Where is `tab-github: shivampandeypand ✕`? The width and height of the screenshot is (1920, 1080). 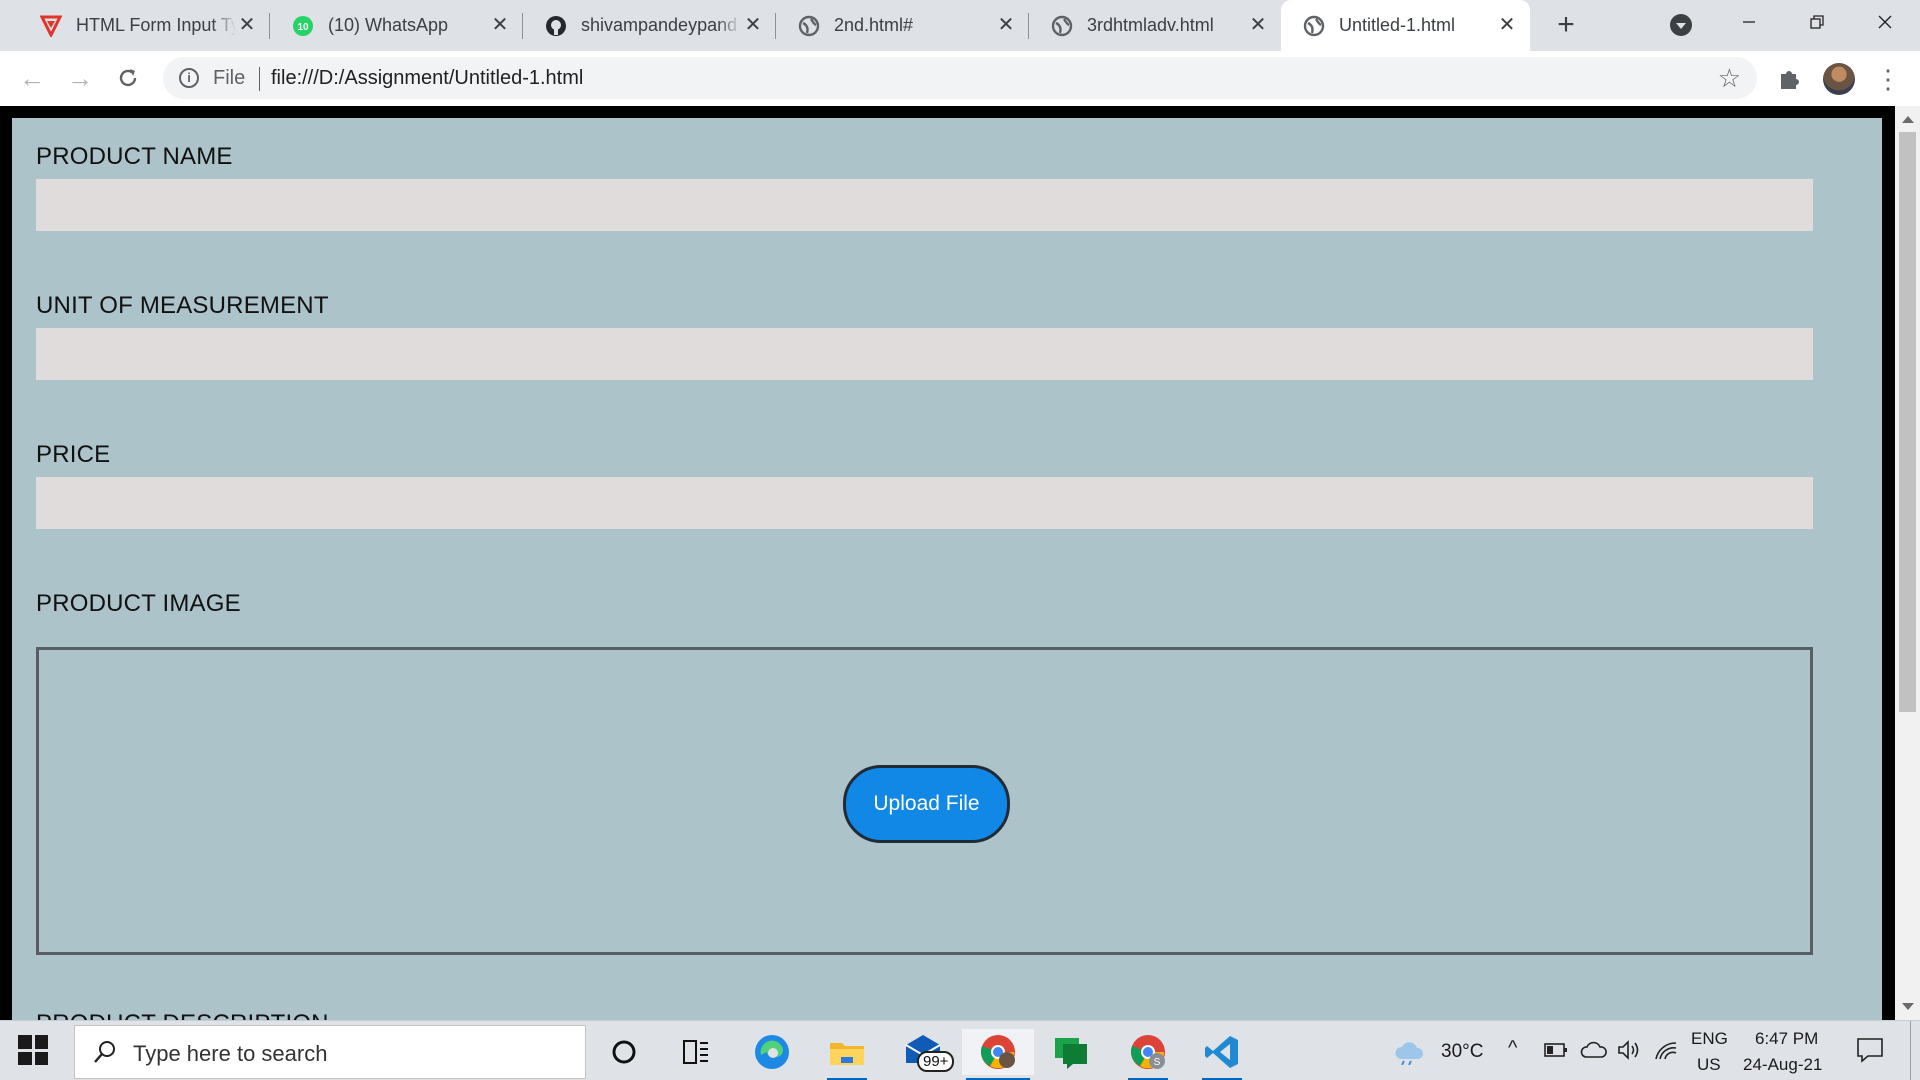
tab-github: shivampandeypand ✕ is located at coordinates (649, 25).